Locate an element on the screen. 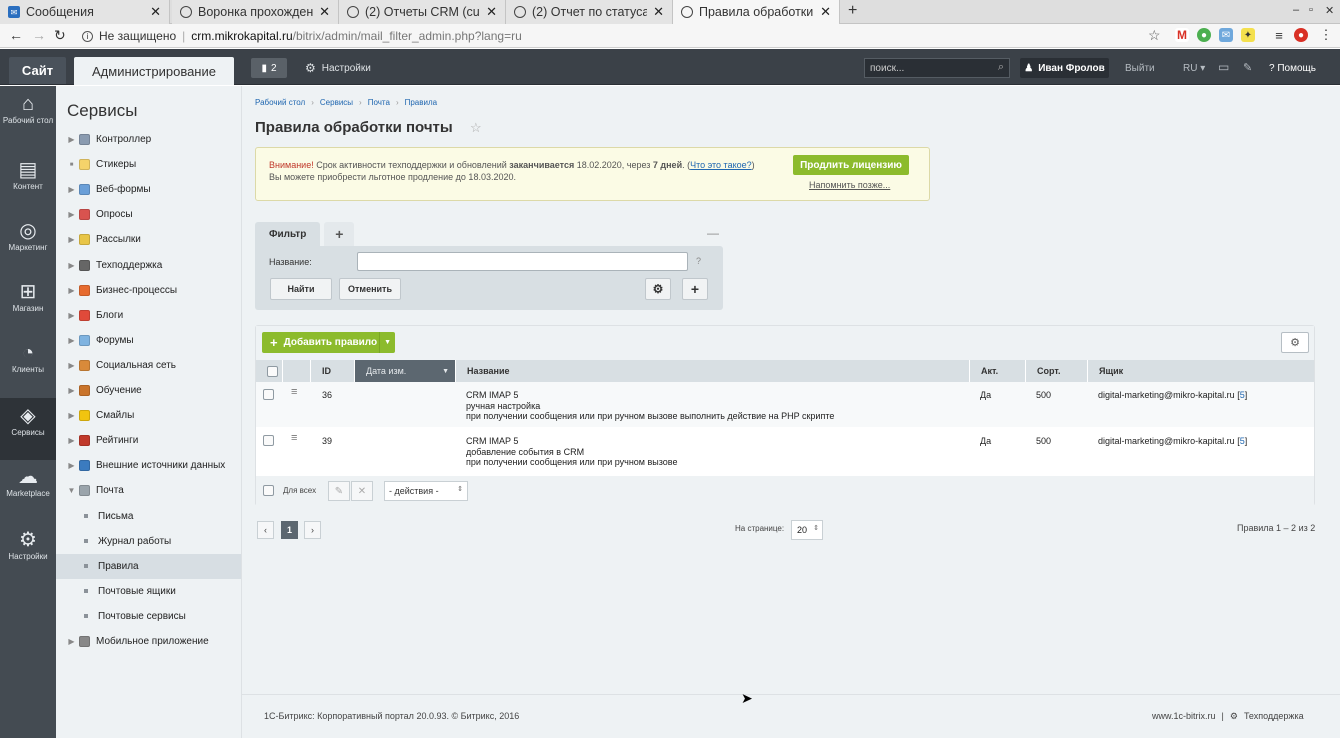 The image size is (1340, 738). menu-item-shop: ⊞ Магазин is located at coordinates (28, 304).